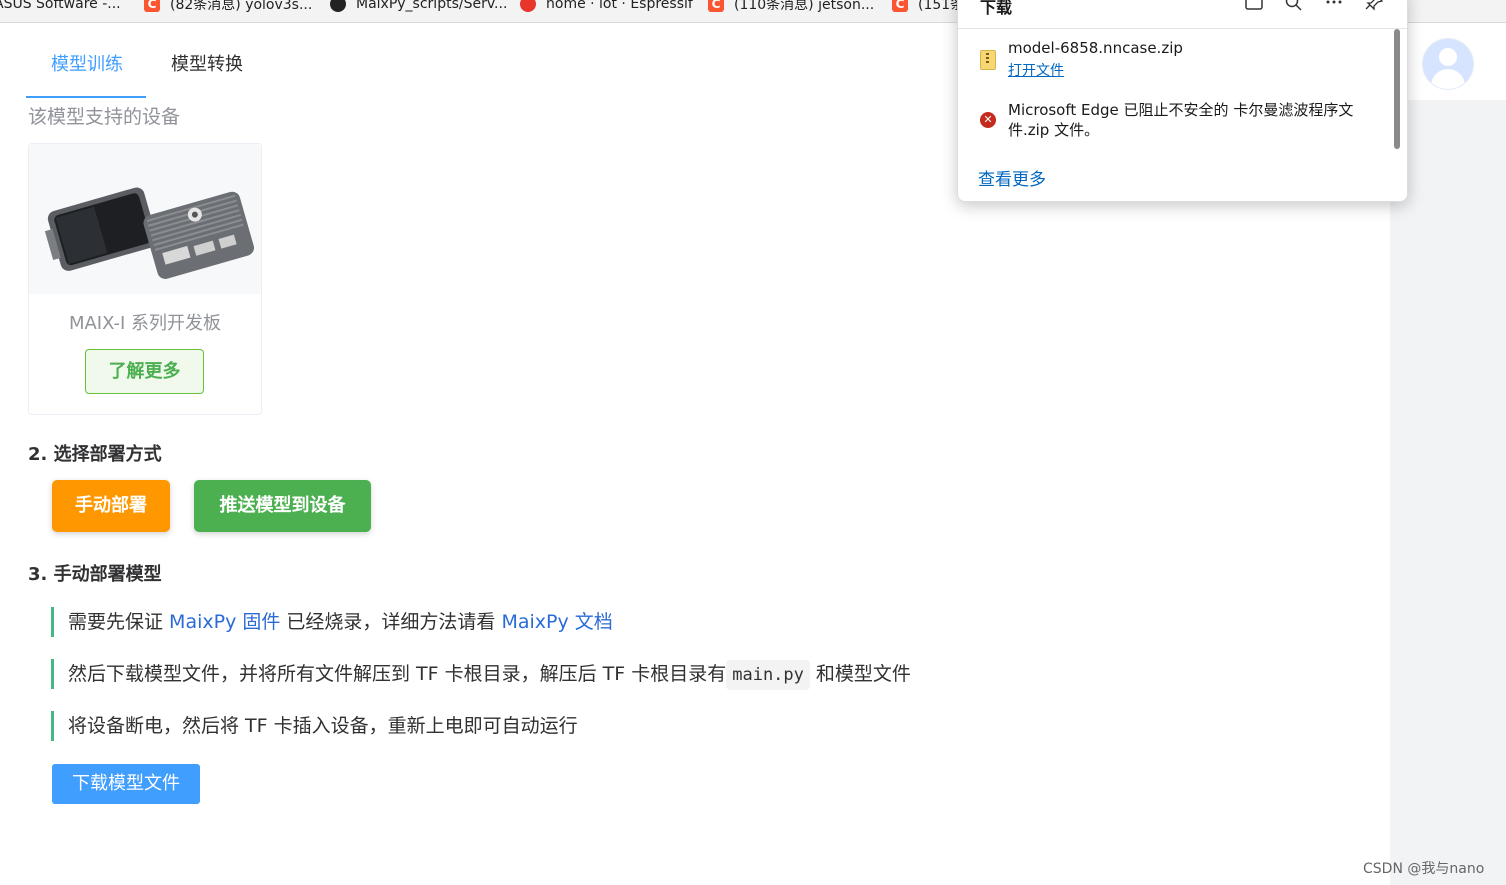 This screenshot has width=1506, height=885. Describe the element at coordinates (104, 117) in the screenshot. I see `supported-devices-title: 该模型支持的设备` at that location.